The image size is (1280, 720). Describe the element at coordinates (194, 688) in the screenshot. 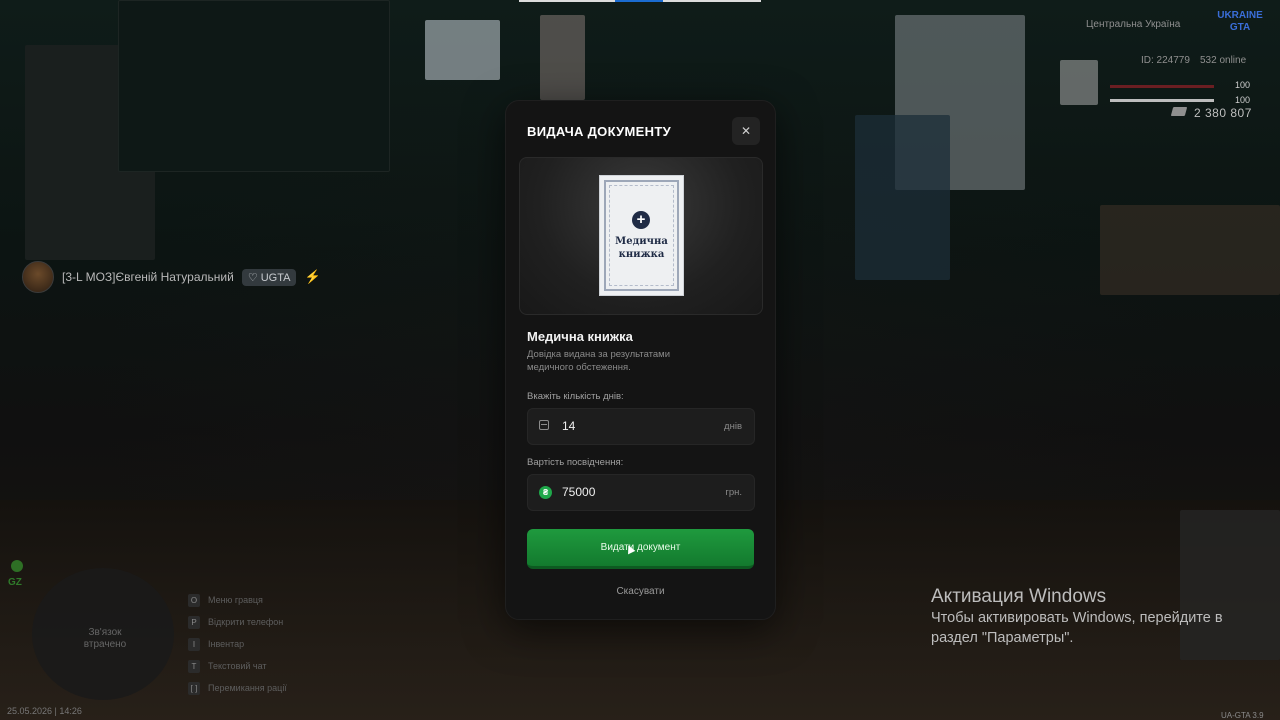

I see `key-cap: [ ]` at that location.